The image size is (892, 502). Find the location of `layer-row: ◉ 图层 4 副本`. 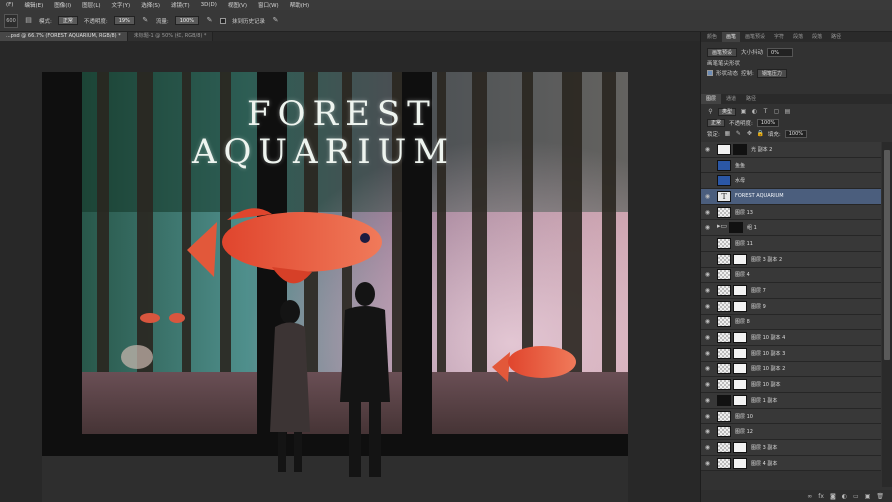

layer-row: ◉ 图层 4 副本 is located at coordinates (791, 463).